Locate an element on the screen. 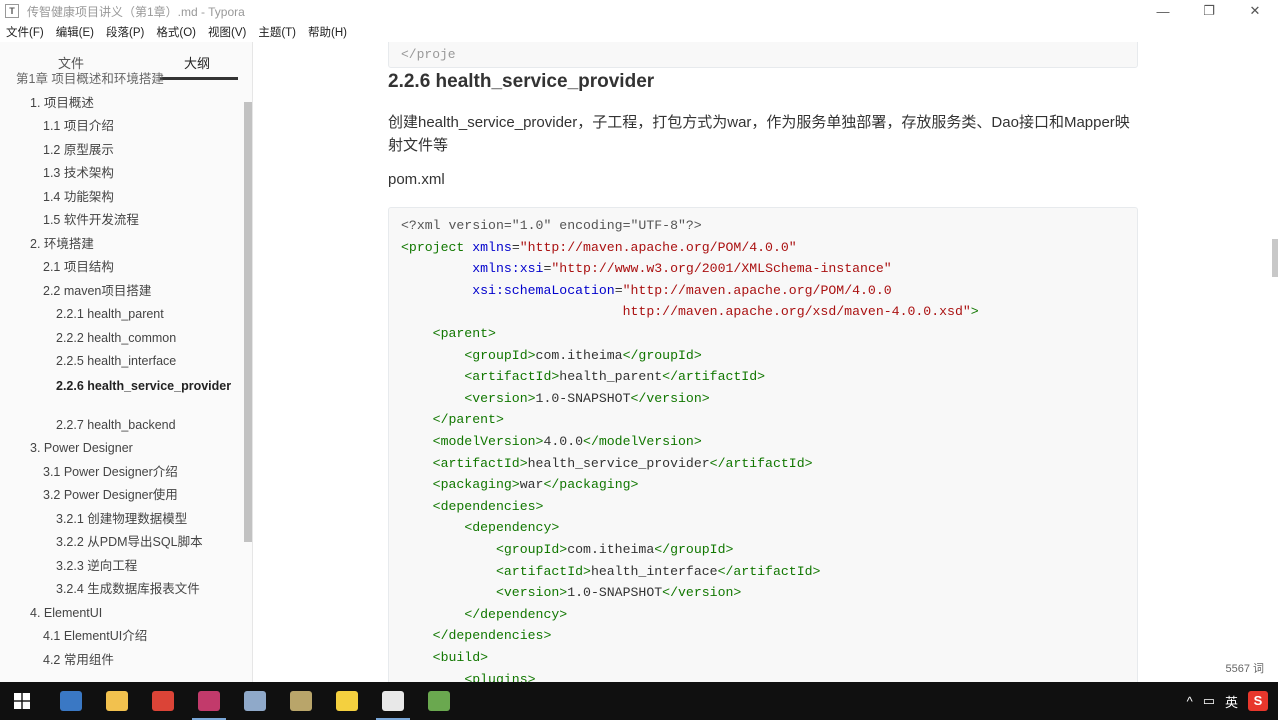 The width and height of the screenshot is (1278, 720). outline-item: 3.2.2 从PDM导出SQL脚本 is located at coordinates (122, 543).